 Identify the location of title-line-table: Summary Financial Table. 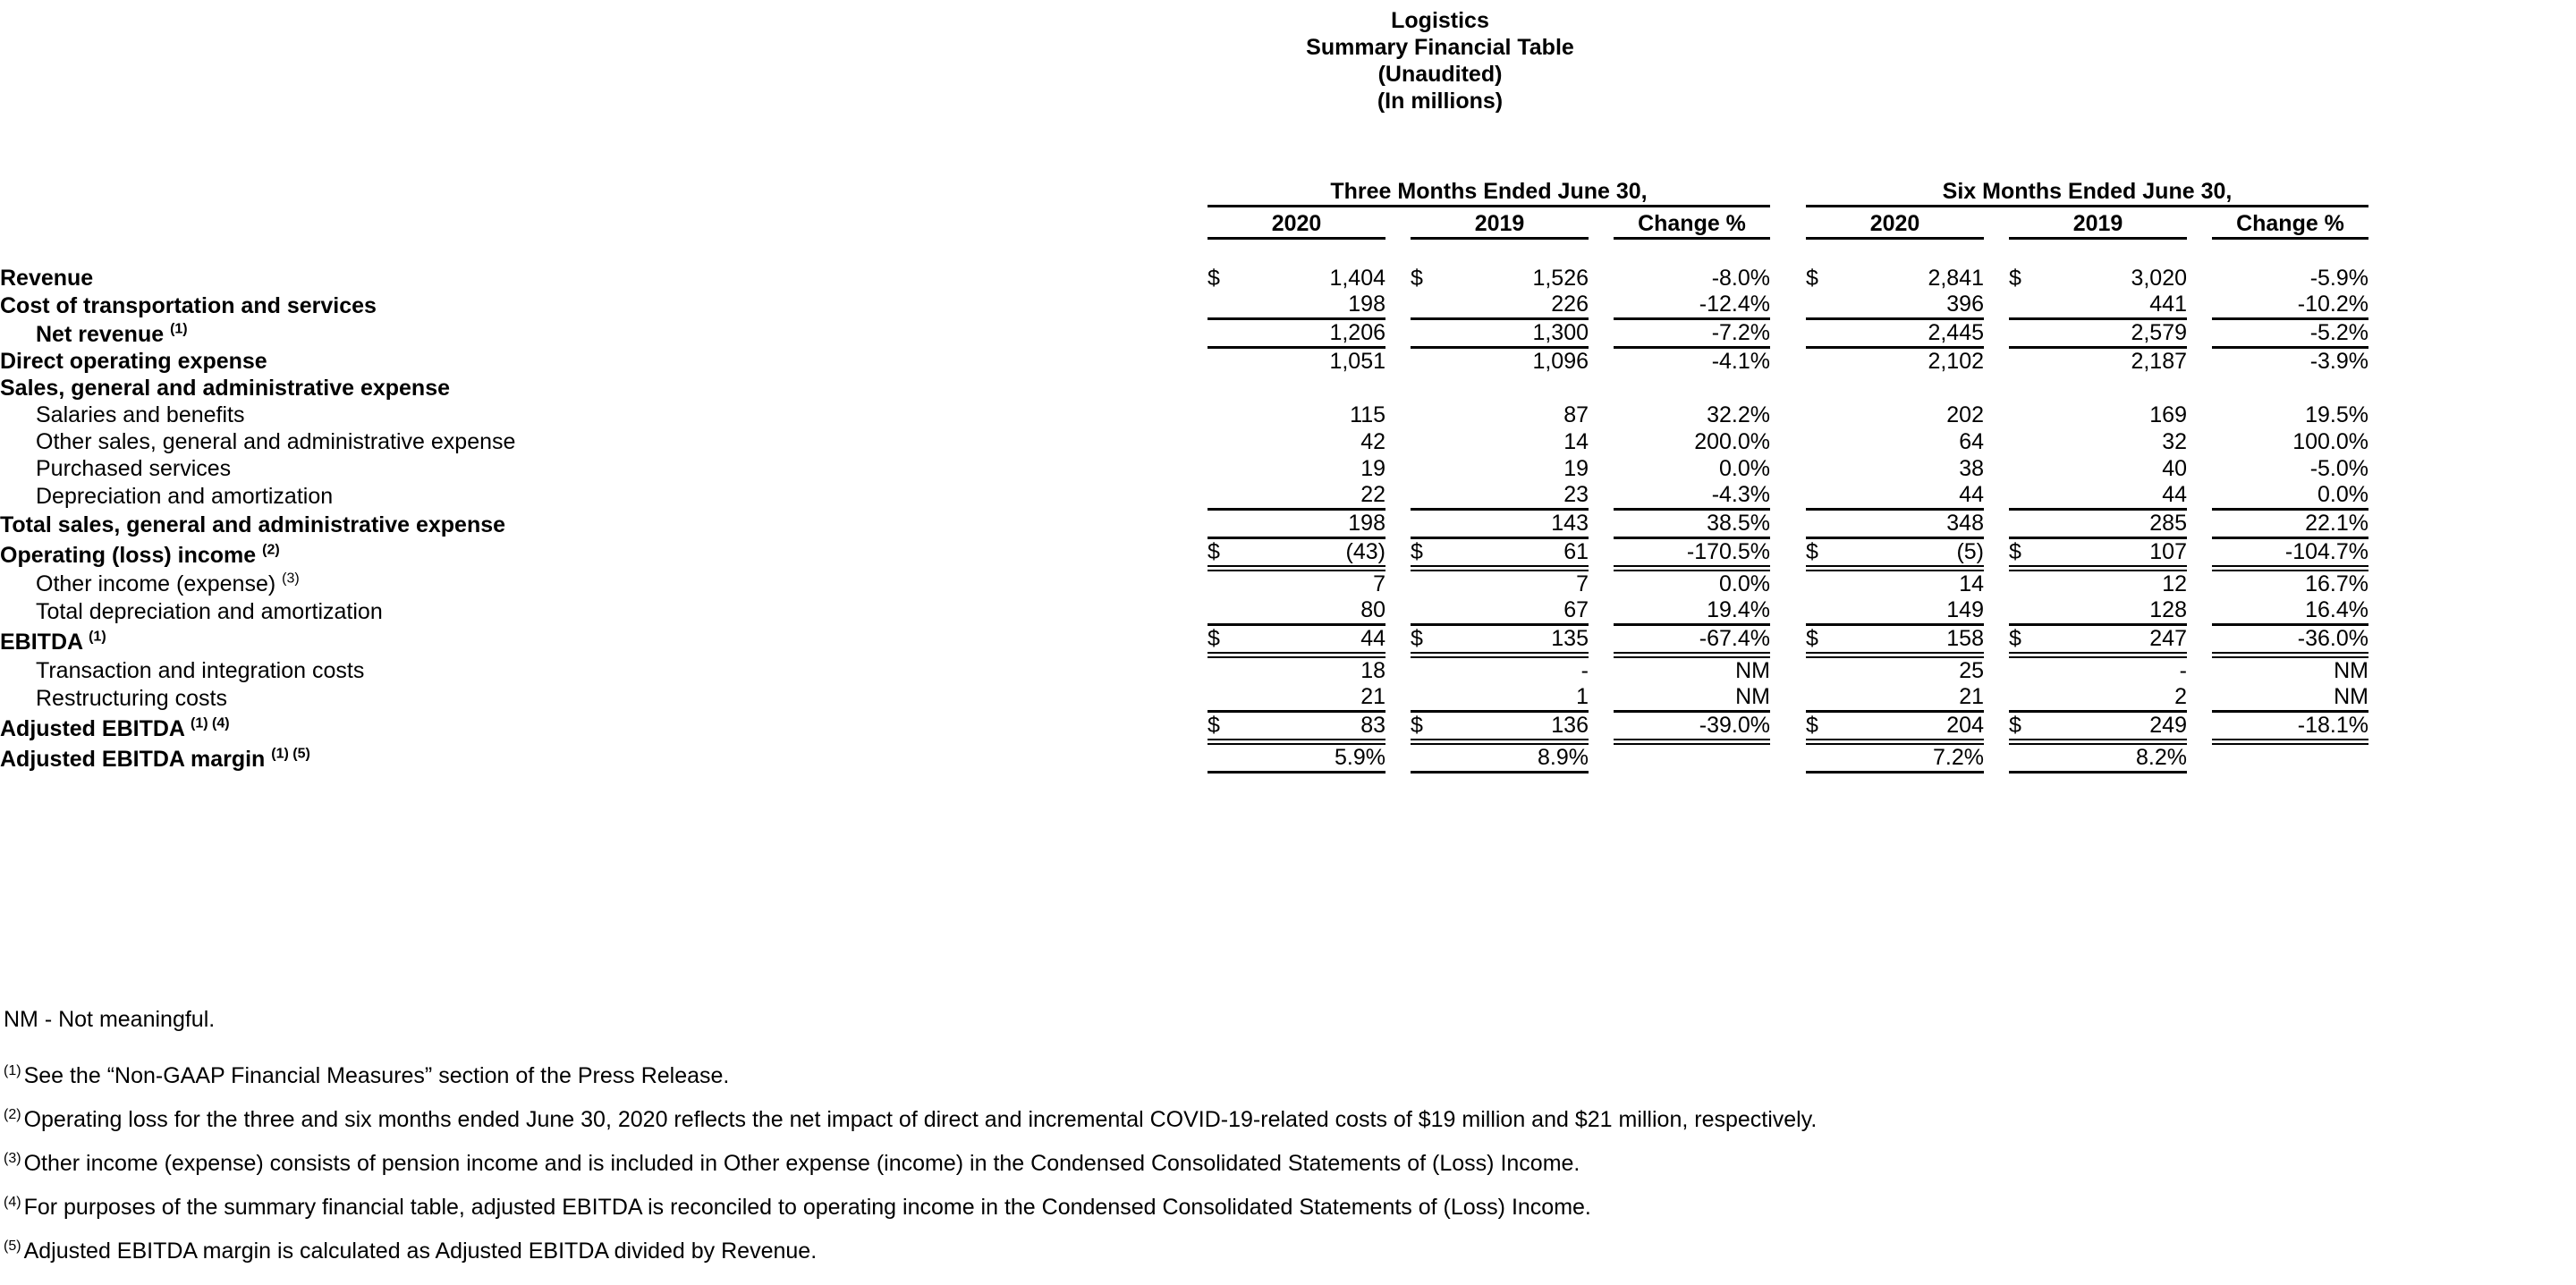
(1440, 47).